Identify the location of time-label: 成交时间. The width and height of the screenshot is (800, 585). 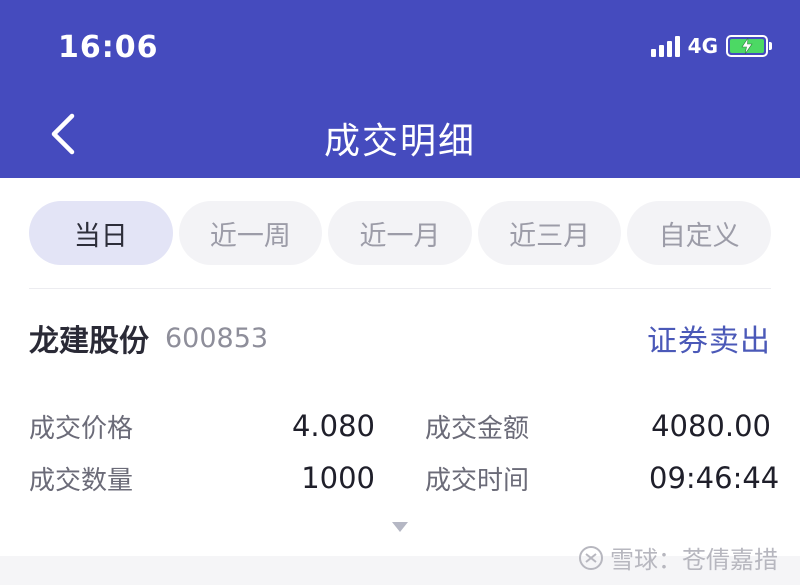
(477, 480).